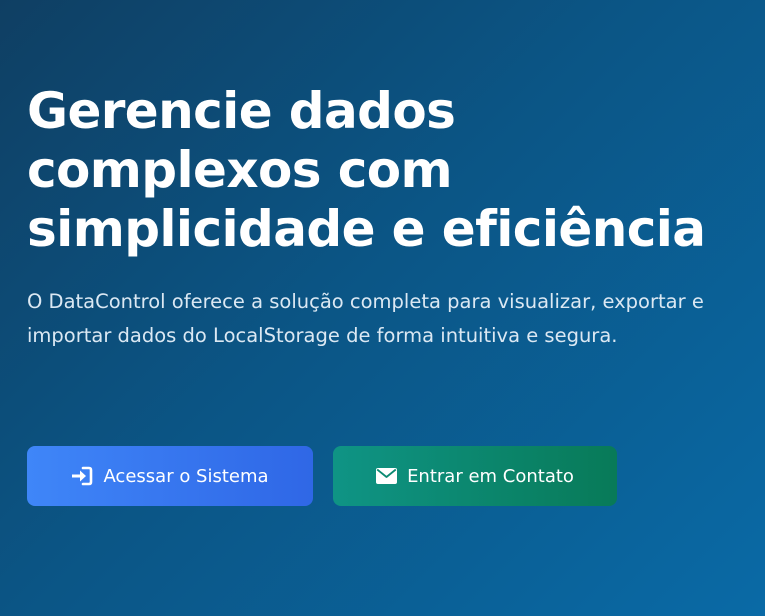 This screenshot has width=765, height=616. What do you see at coordinates (387, 476) in the screenshot?
I see `envelope-icon` at bounding box center [387, 476].